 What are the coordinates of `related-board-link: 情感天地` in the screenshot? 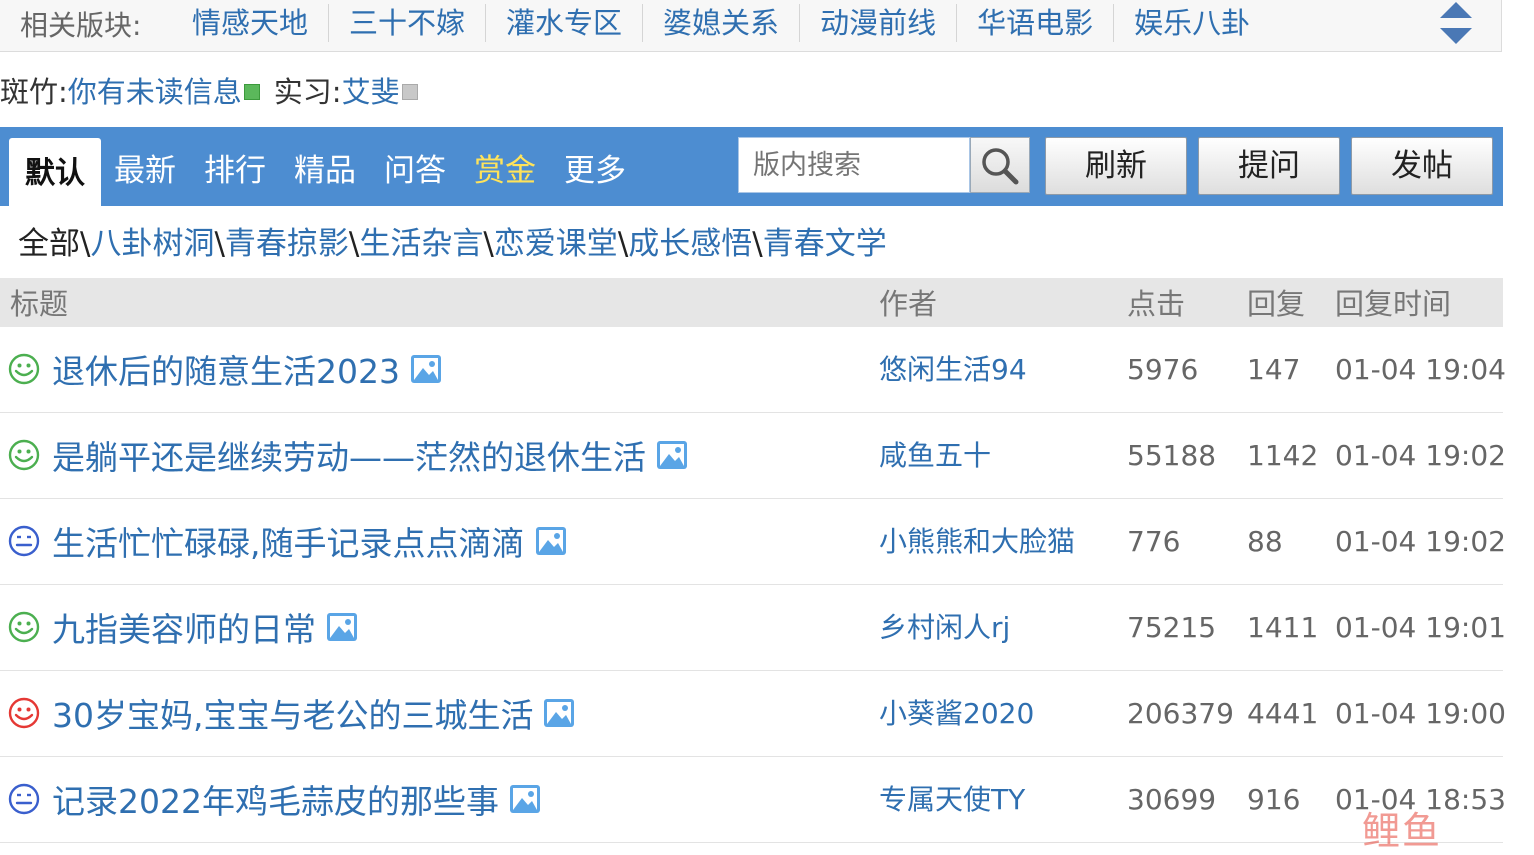 It's located at (251, 23).